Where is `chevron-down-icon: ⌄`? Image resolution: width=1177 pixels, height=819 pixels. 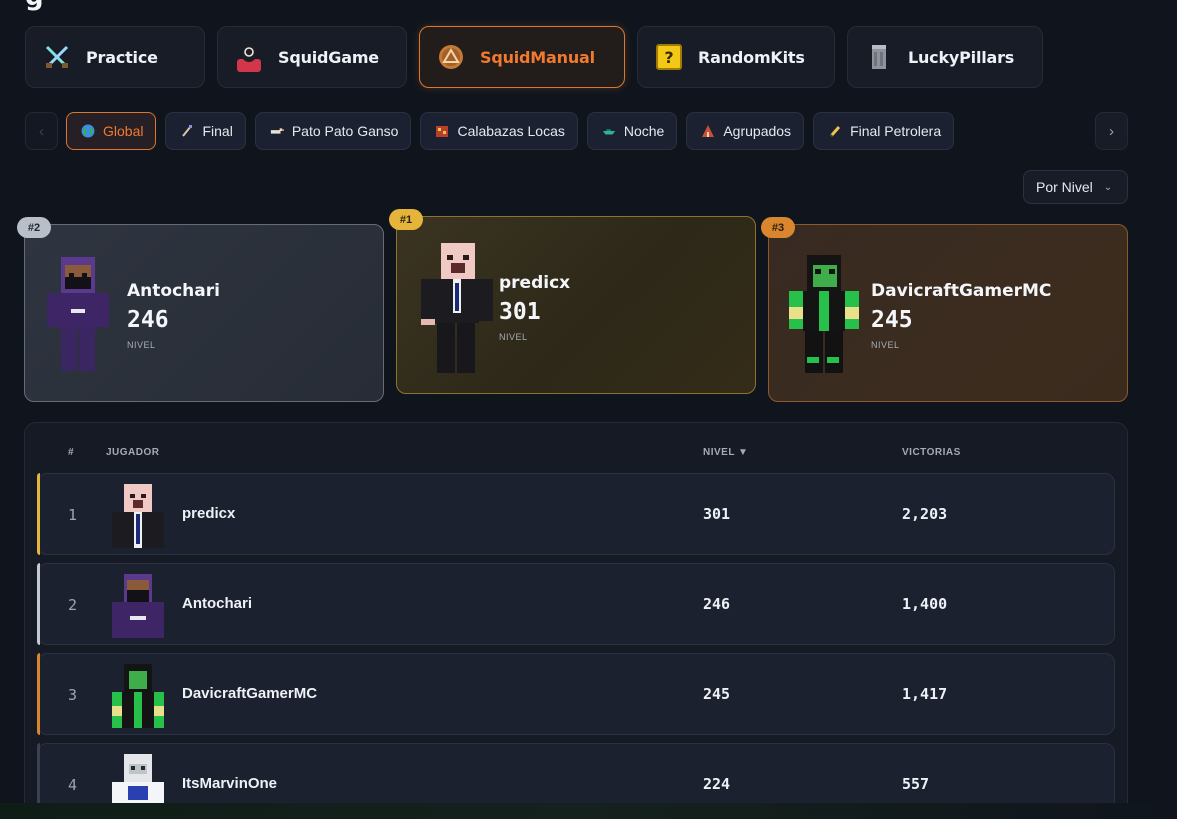
chevron-down-icon: ⌄ is located at coordinates (1108, 187).